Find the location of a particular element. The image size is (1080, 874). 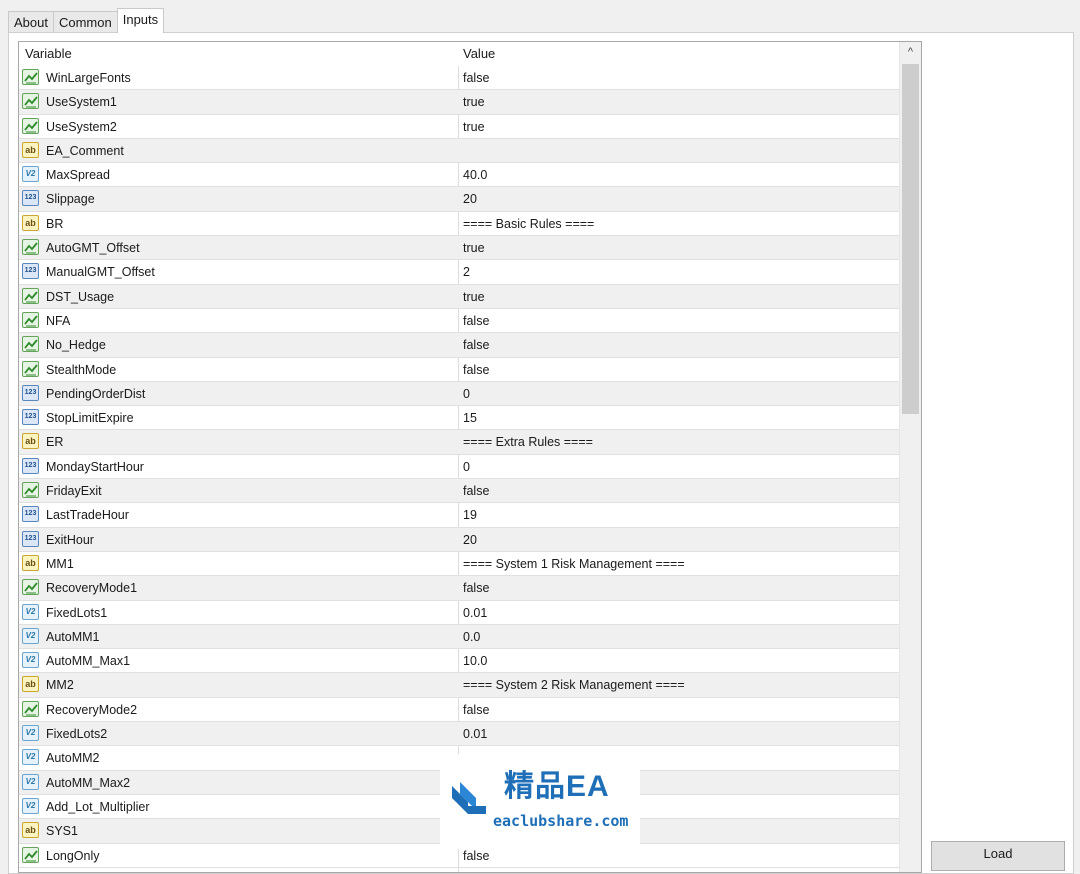

table-row: V2 FixedLots2 0.01 is located at coordinates (459, 734).